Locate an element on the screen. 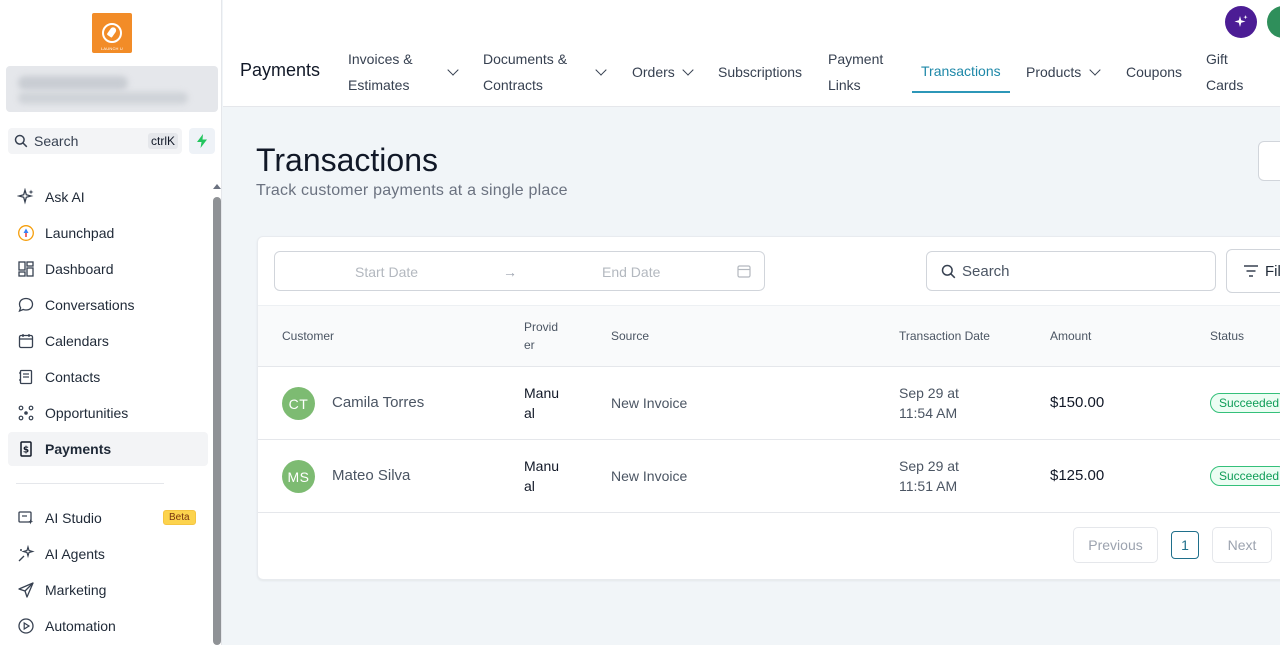 This screenshot has height=645, width=1280. ai-assistant-button is located at coordinates (1241, 22).